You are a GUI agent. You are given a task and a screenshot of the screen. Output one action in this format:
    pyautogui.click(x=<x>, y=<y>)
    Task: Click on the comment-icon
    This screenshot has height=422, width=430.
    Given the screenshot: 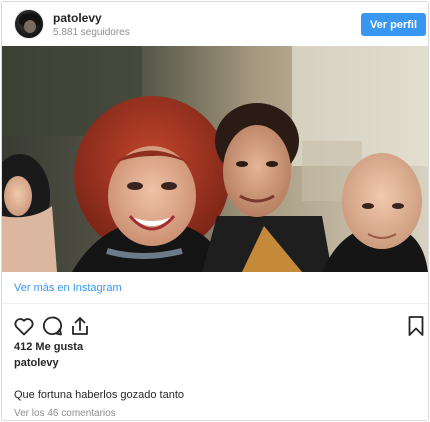 What is the action you would take?
    pyautogui.click(x=52, y=326)
    